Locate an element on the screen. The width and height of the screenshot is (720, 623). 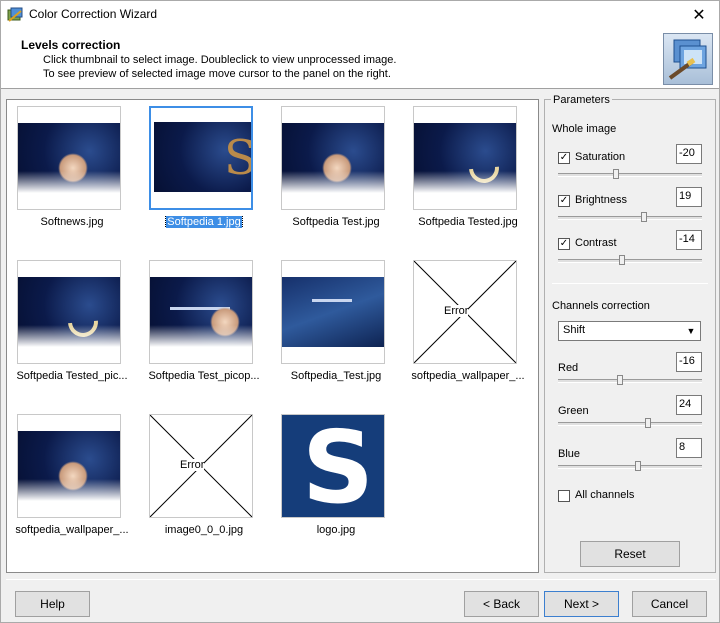
title-bar: Color Correction Wizard ✕ is located at coordinates (360, 15).